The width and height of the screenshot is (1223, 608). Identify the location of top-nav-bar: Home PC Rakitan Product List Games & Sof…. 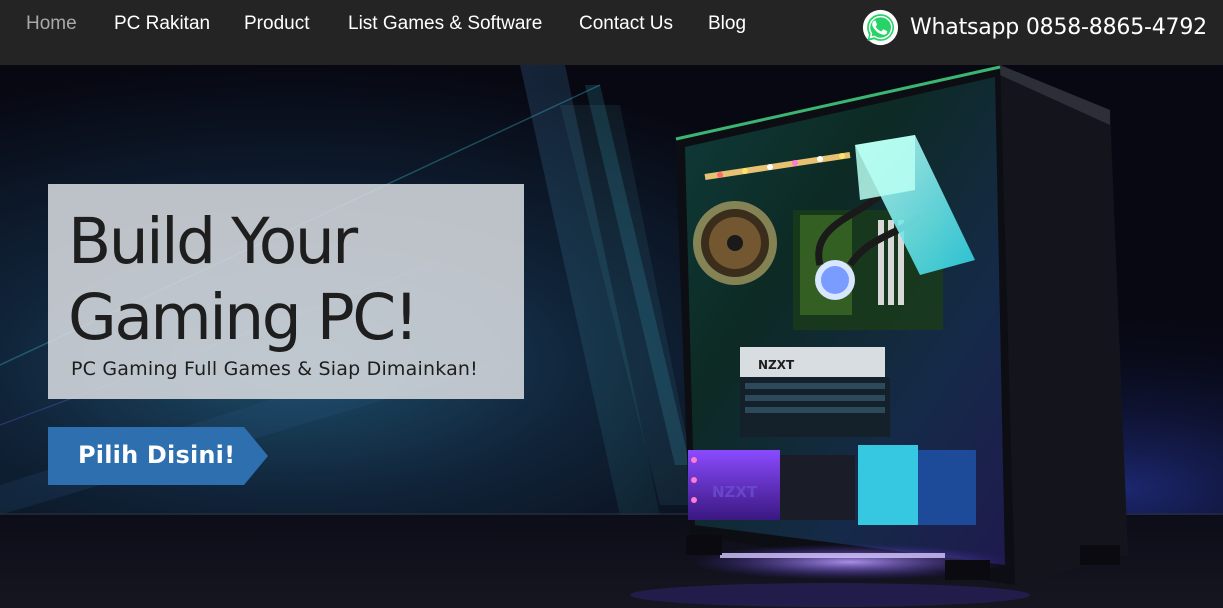
(611, 32).